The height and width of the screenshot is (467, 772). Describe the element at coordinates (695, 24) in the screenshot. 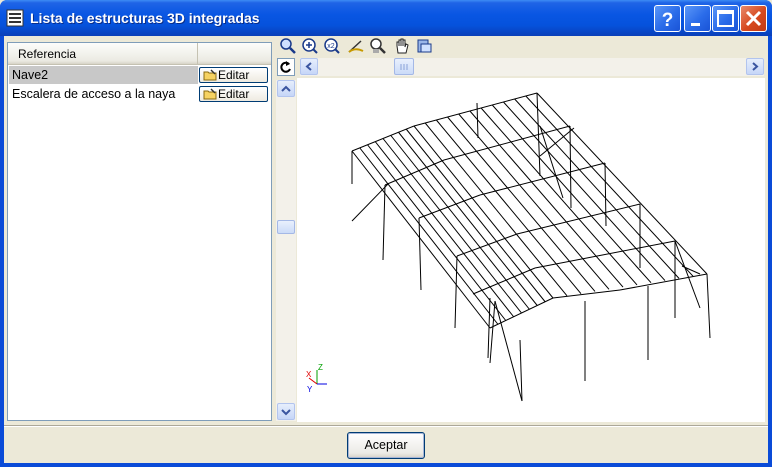

I see `minimize-icon` at that location.